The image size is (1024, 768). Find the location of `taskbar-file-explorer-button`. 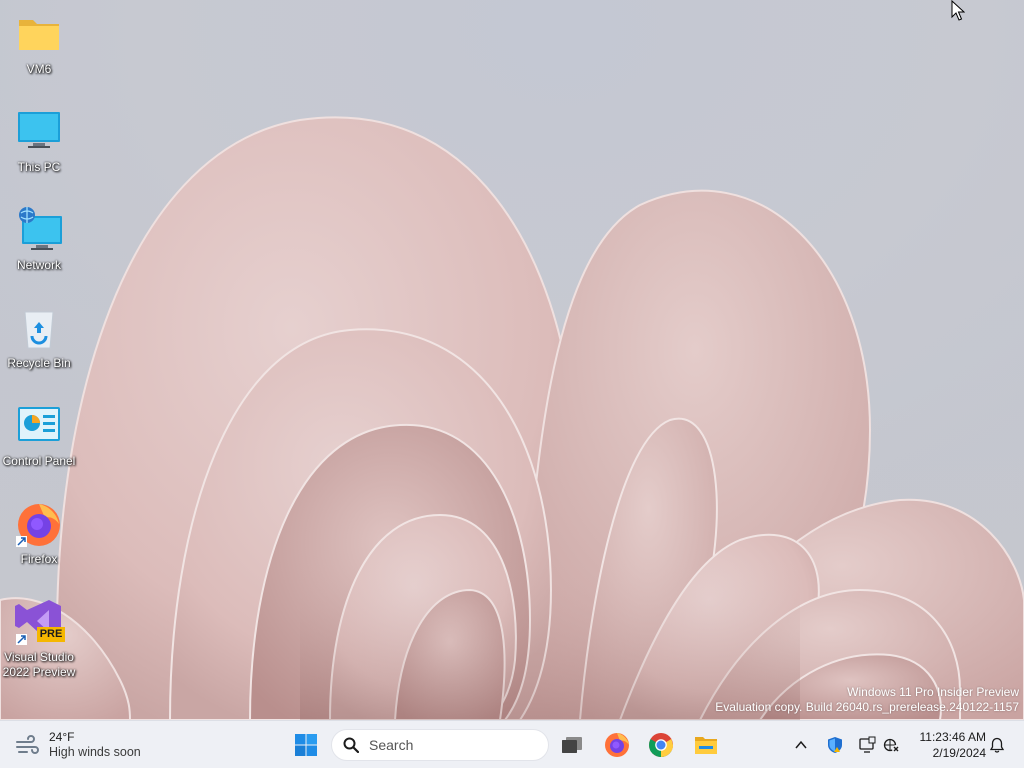

taskbar-file-explorer-button is located at coordinates (706, 745).